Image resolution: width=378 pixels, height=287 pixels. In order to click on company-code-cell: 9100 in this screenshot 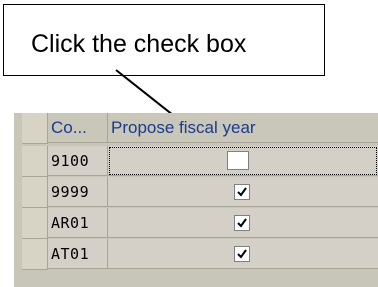, I will do `click(78, 161)`.